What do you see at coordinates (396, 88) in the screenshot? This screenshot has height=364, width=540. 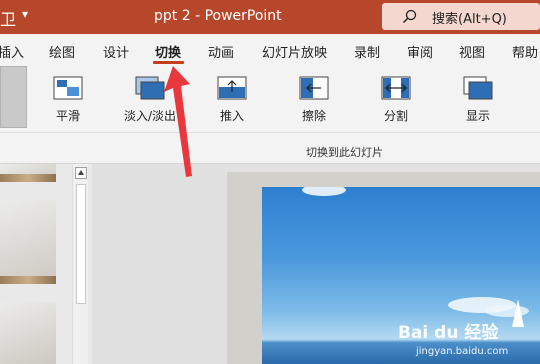 I see `split-icon` at bounding box center [396, 88].